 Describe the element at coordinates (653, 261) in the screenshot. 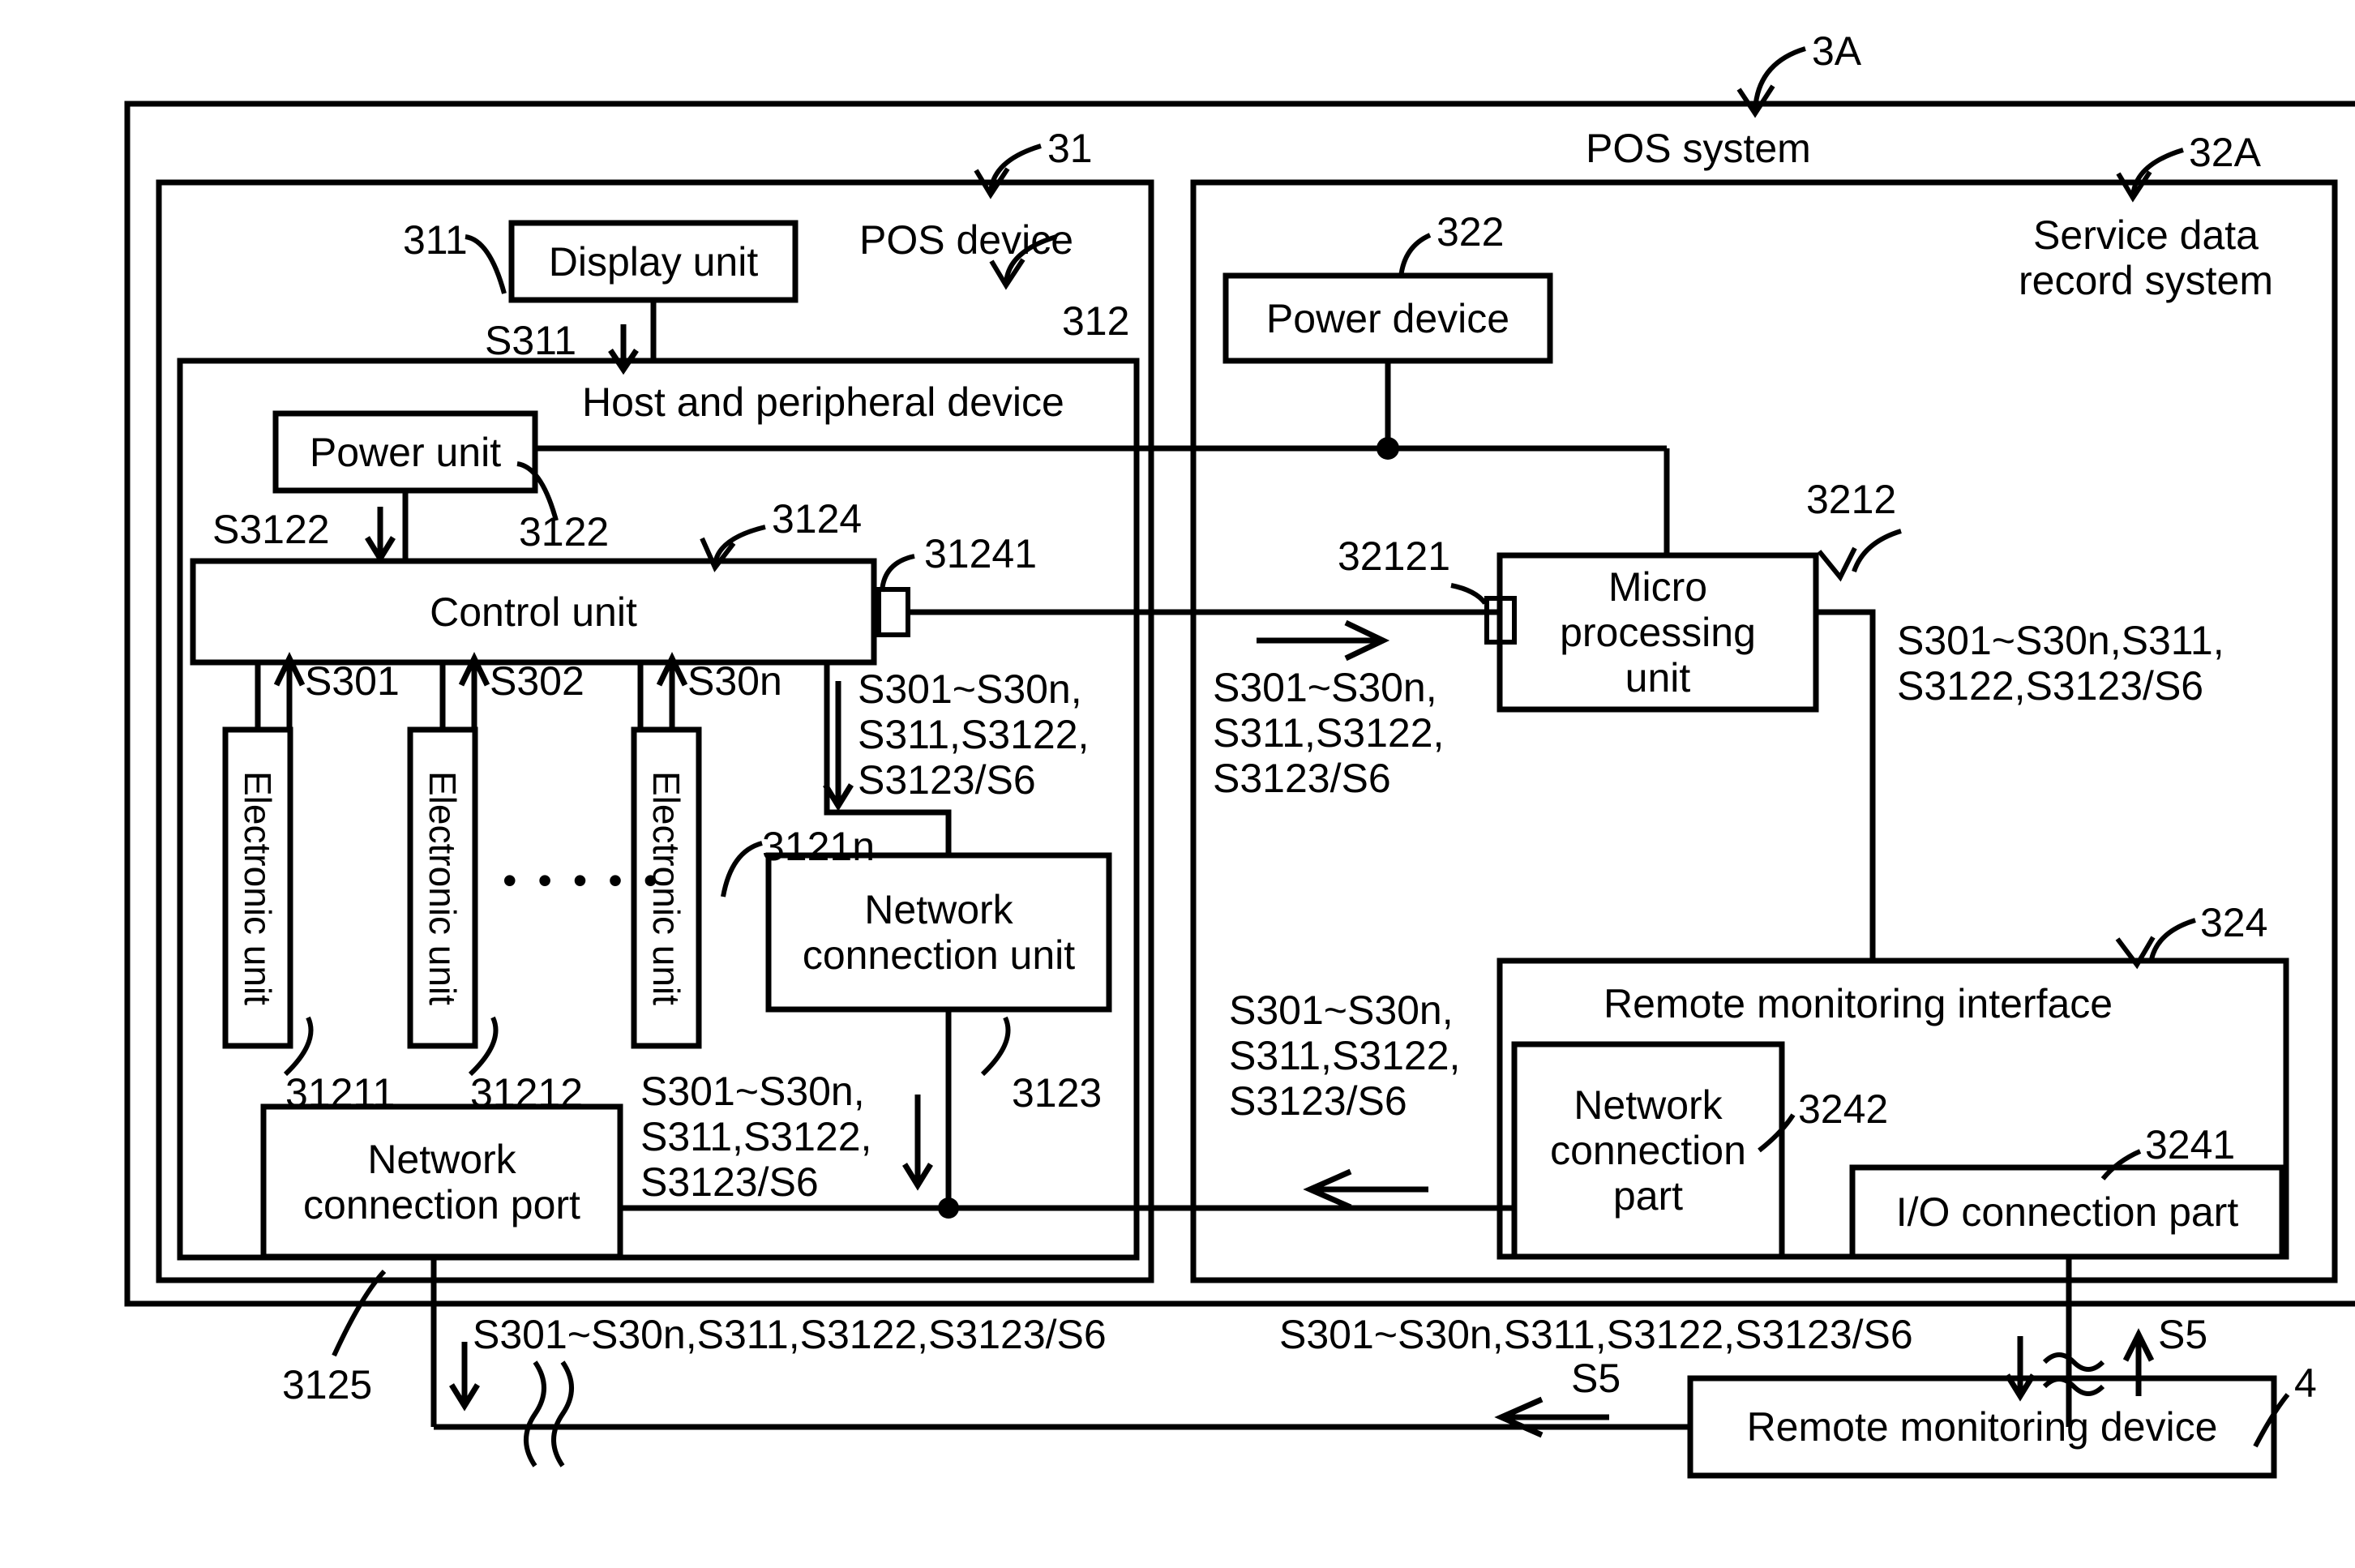

I see `display-unit-box: Display unit` at that location.